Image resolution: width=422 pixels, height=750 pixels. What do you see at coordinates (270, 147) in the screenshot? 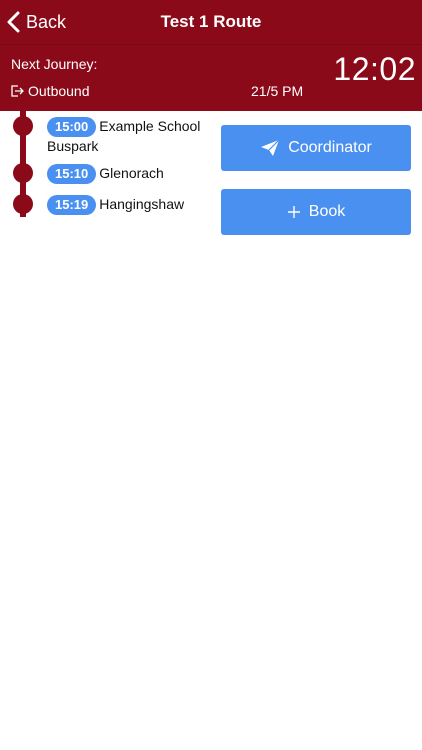
I see `paper-plane-icon` at bounding box center [270, 147].